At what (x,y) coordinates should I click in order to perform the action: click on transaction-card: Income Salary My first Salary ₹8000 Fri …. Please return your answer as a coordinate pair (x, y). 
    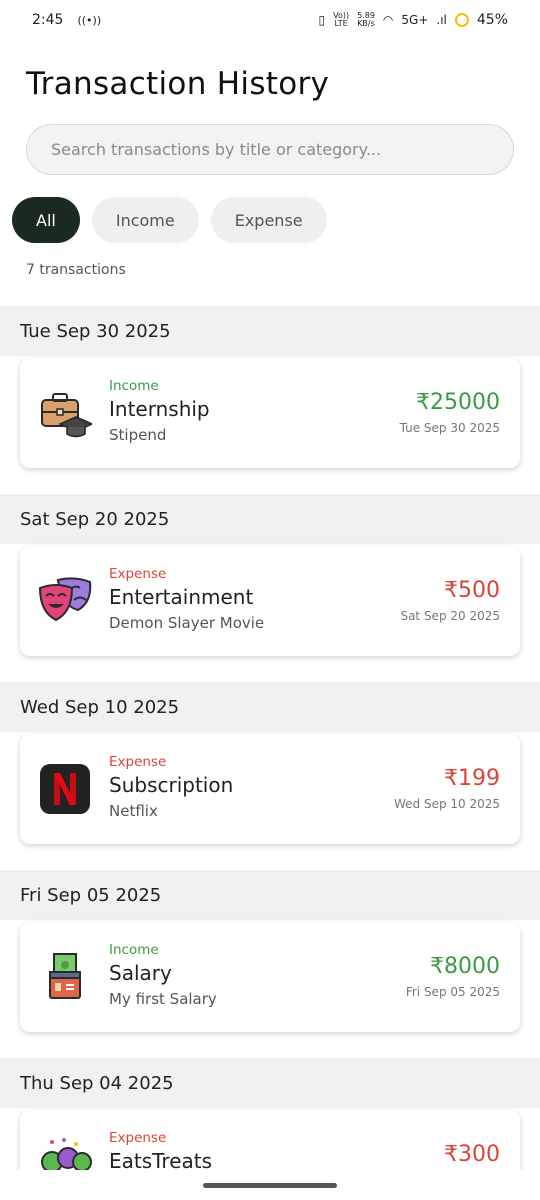
    Looking at the image, I should click on (270, 977).